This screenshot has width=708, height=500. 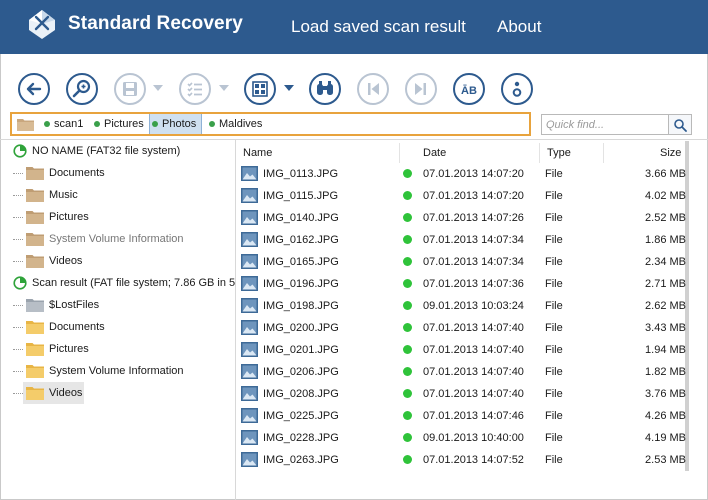 I want to click on tree-item-videos: Videos, so click(x=117, y=261).